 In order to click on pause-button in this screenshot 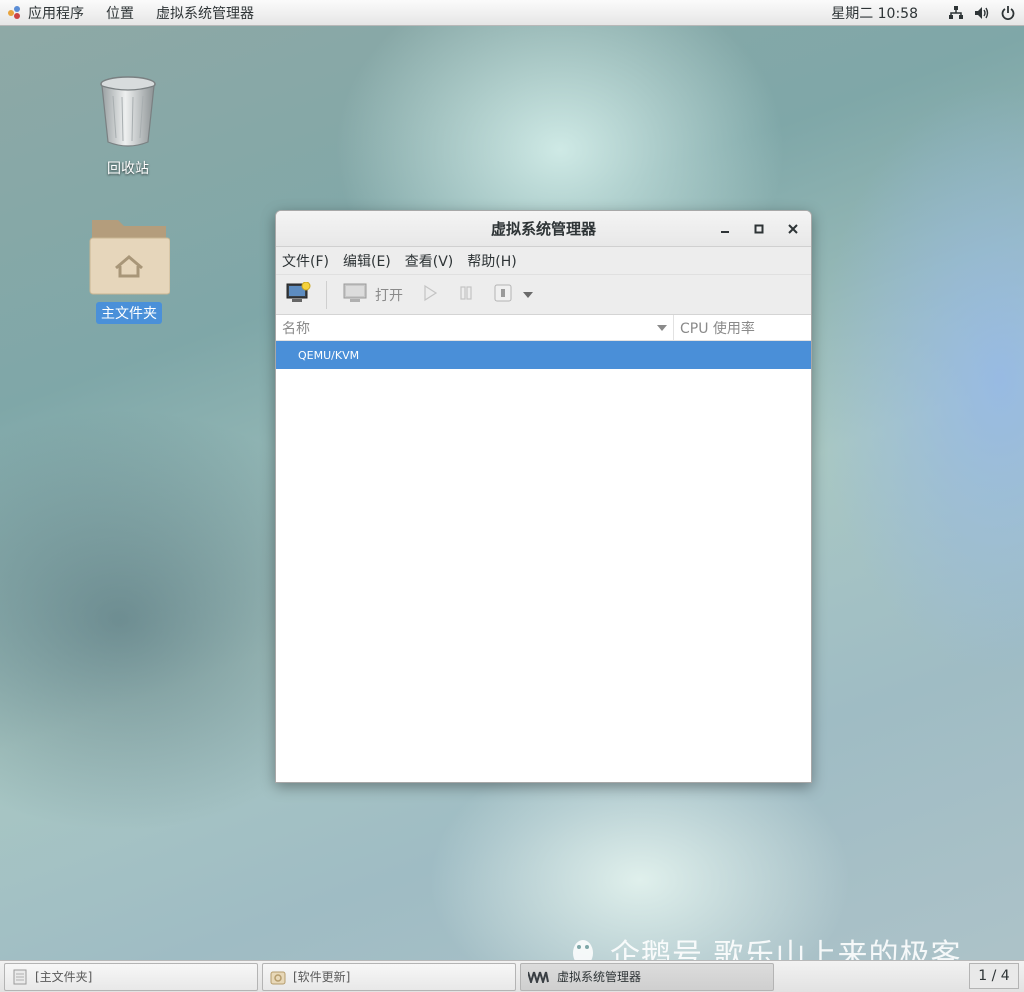, I will do `click(466, 295)`.